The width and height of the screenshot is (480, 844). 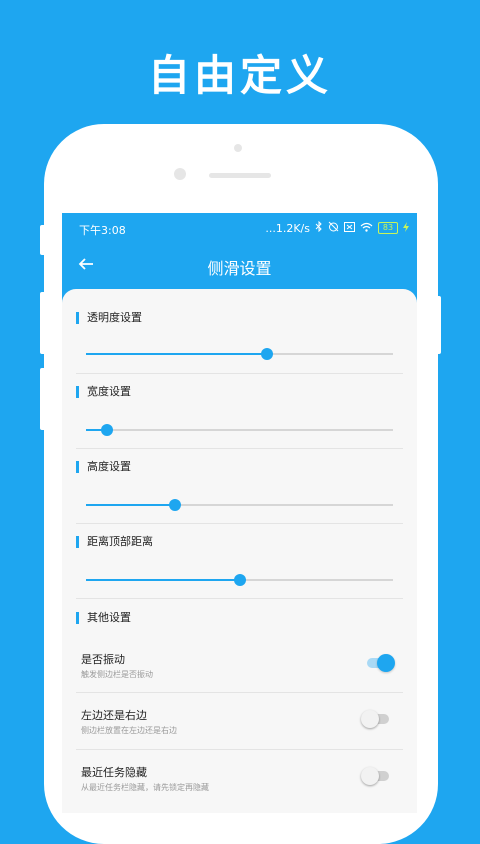 I want to click on page-title: 侧滑设置, so click(x=239, y=268).